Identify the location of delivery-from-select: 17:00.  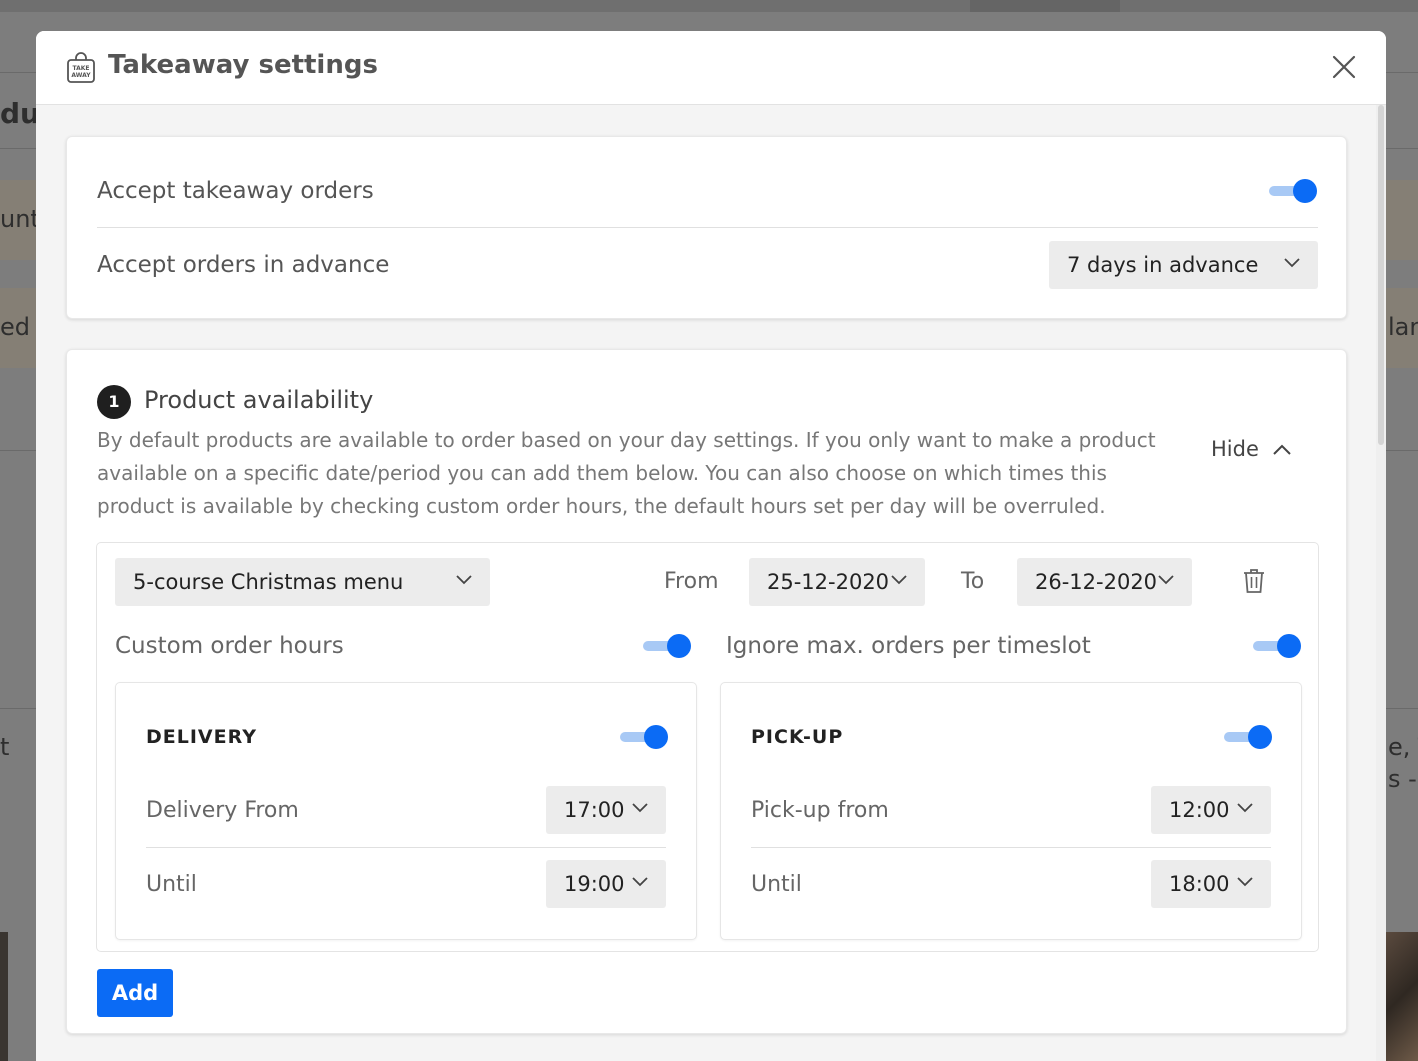
(606, 810).